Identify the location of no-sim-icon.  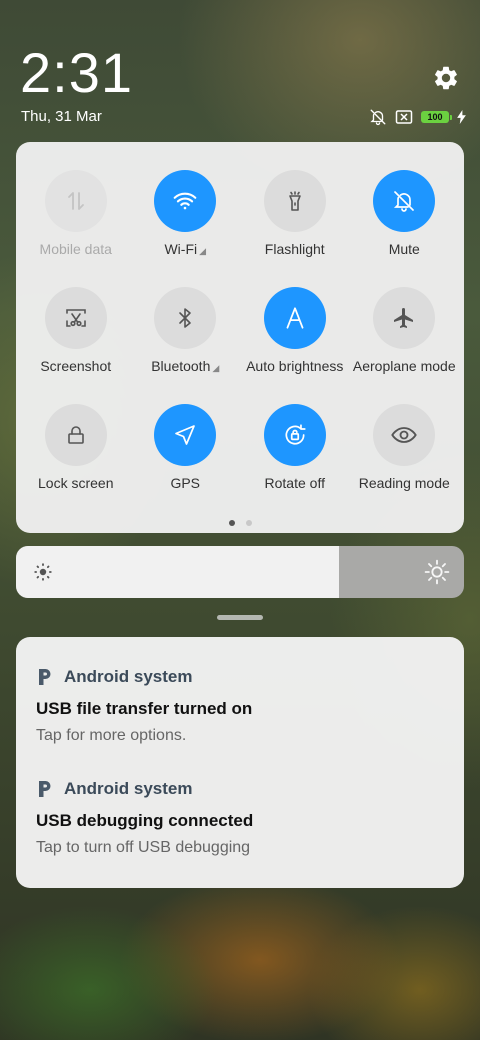
(404, 117).